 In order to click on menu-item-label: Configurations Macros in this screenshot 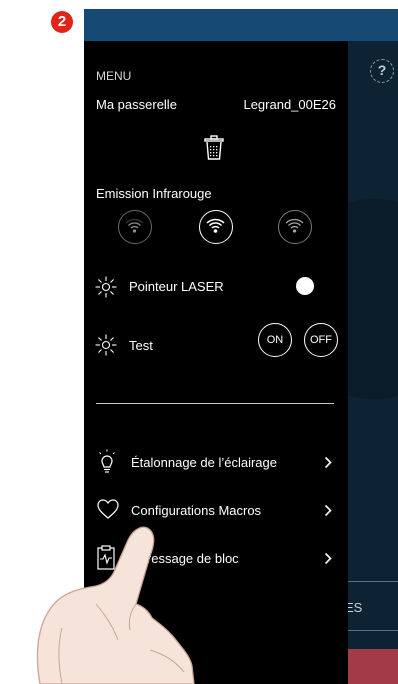, I will do `click(196, 510)`.